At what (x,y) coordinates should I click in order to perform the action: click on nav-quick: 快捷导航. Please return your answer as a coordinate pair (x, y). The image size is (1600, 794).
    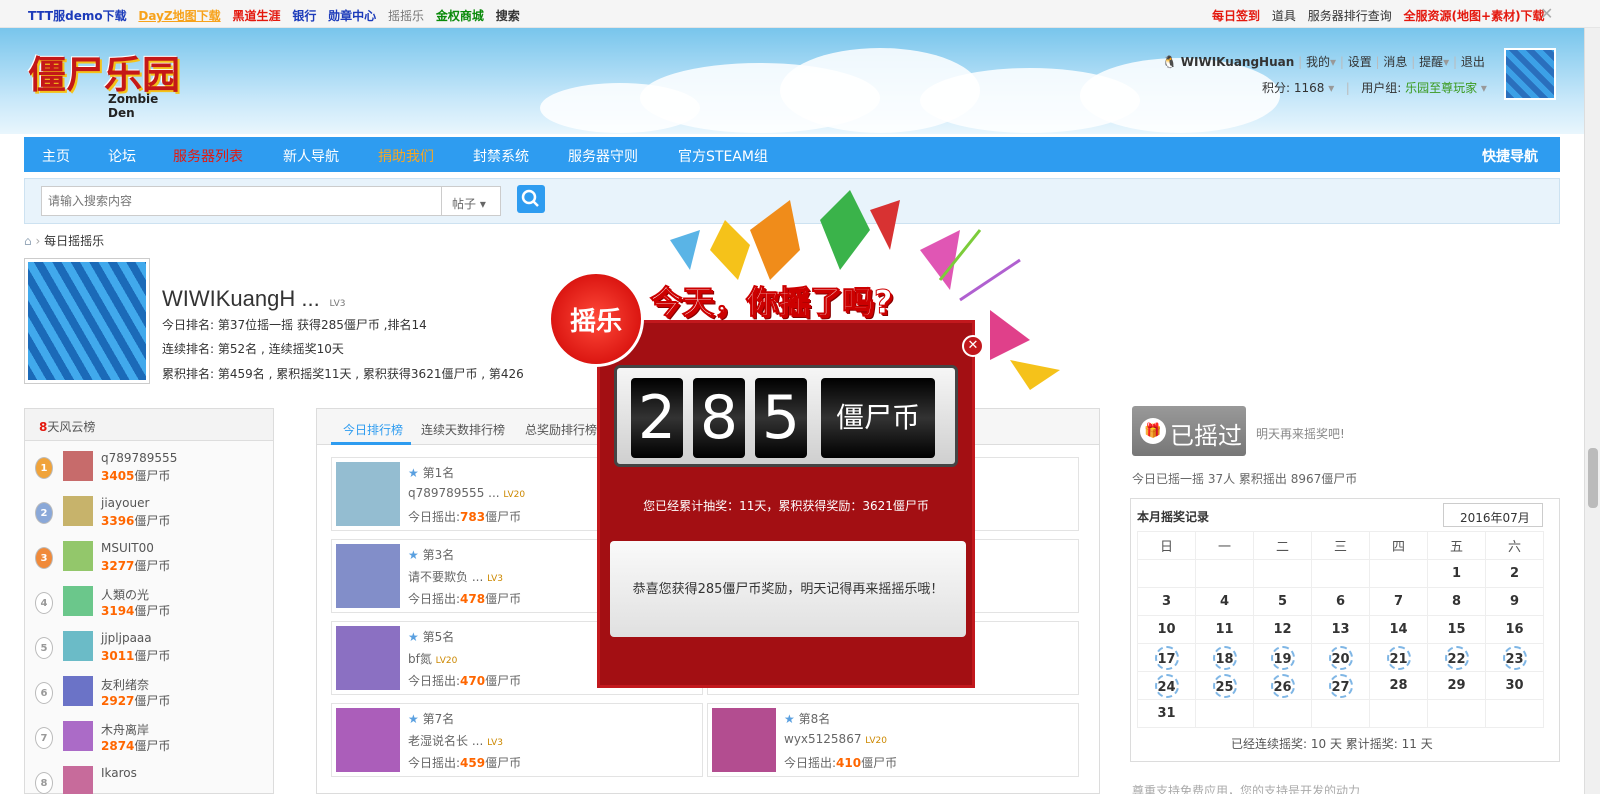
    Looking at the image, I should click on (1510, 156).